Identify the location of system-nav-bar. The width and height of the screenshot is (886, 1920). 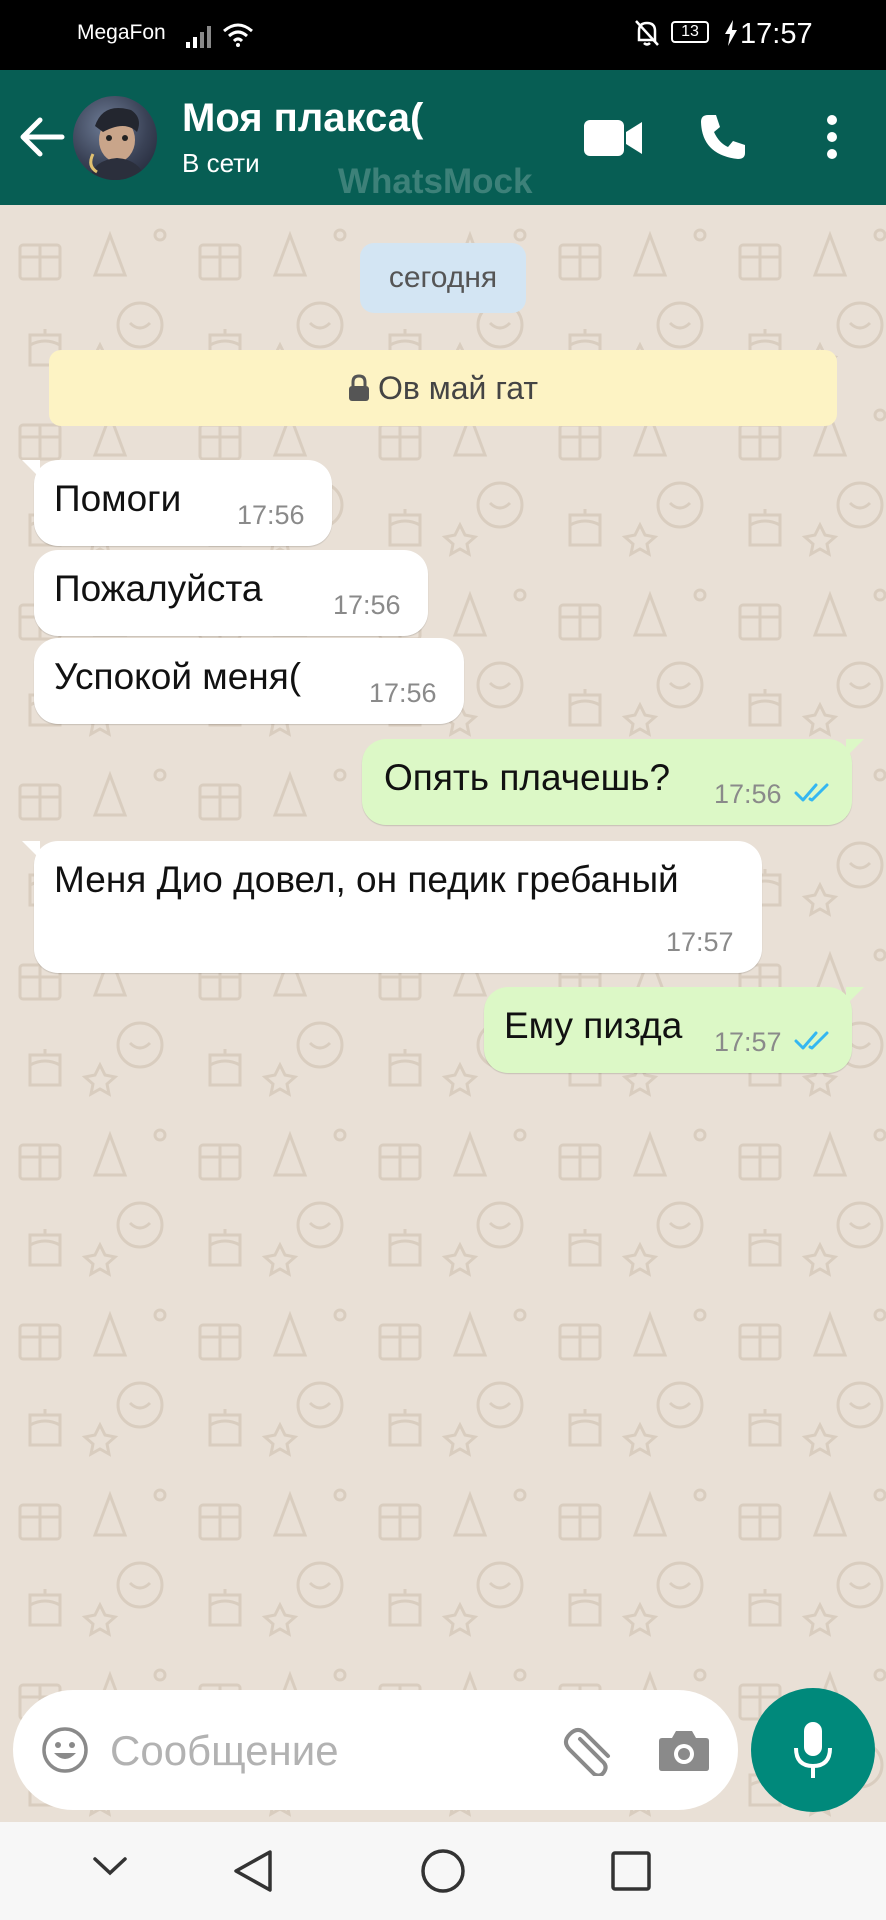
(443, 1871).